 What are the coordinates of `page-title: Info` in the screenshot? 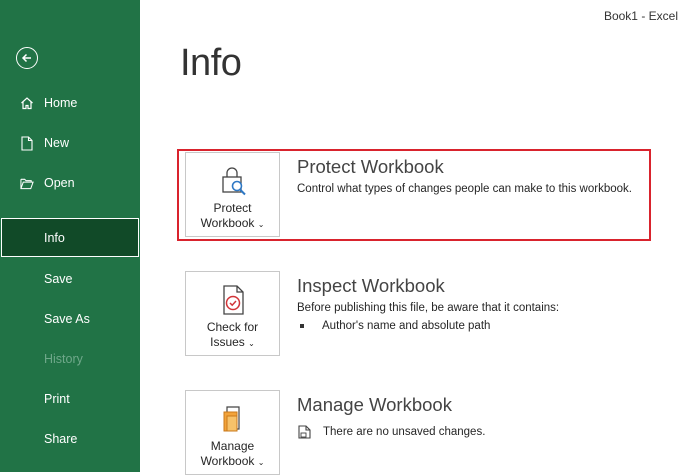 It's located at (211, 63).